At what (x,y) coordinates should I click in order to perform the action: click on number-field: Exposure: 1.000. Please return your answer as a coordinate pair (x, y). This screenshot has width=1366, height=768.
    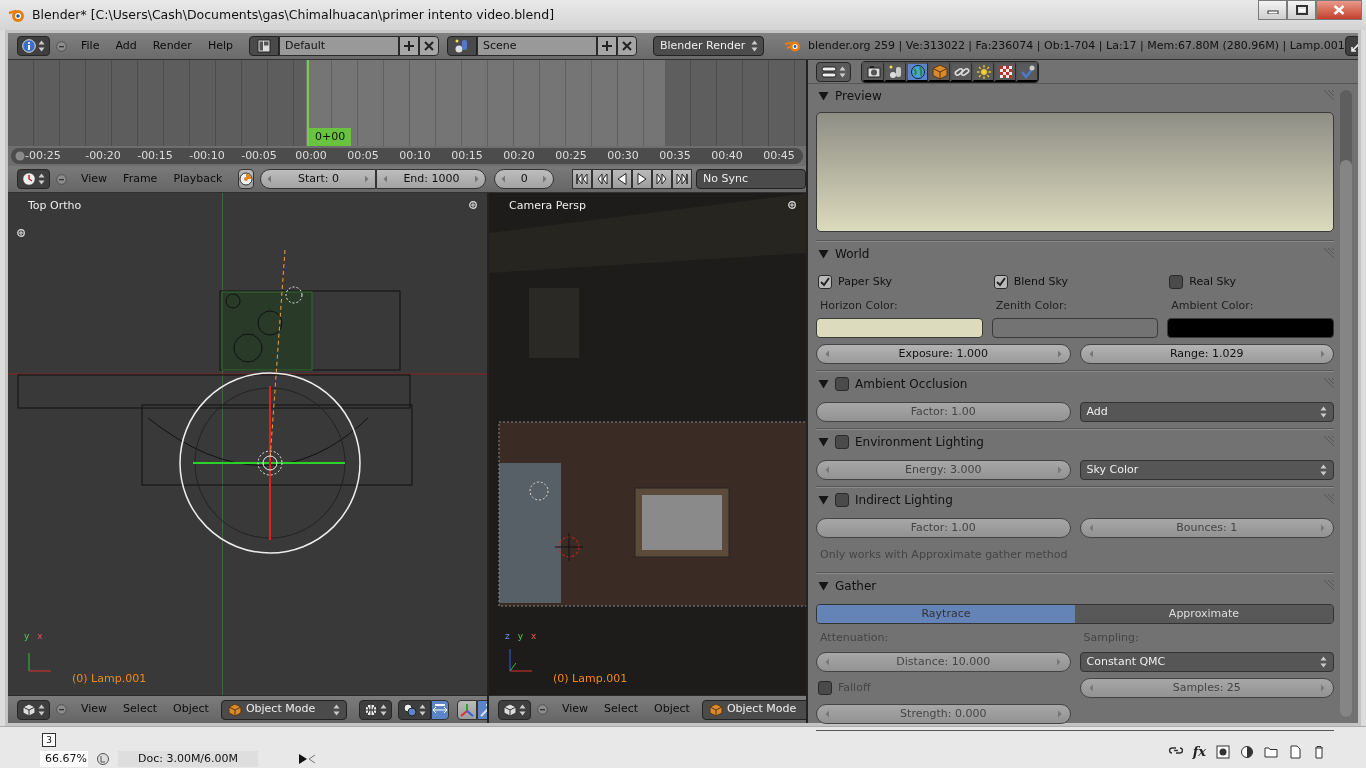
    Looking at the image, I should click on (943, 354).